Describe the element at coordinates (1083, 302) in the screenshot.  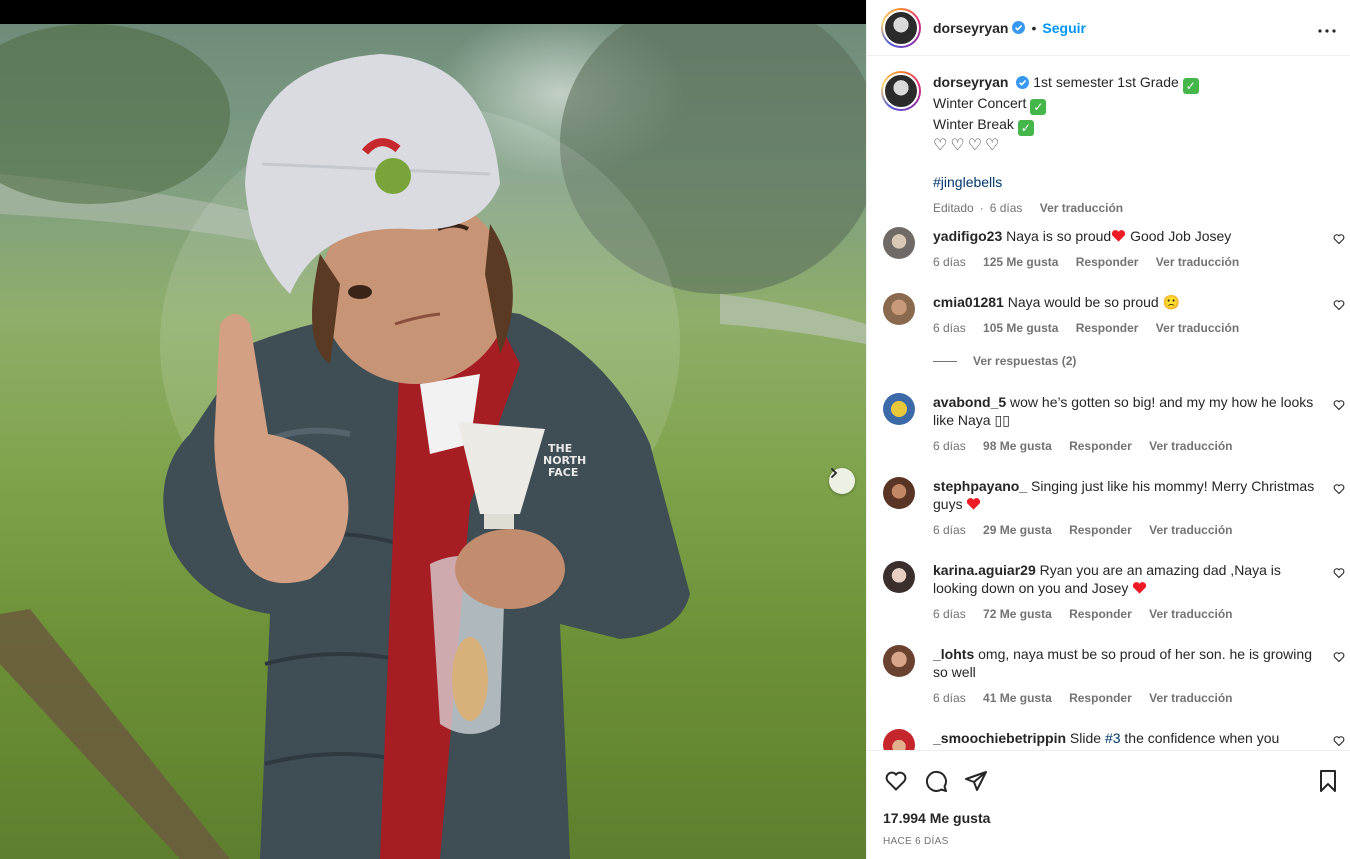
I see `comment-text: Naya would be so proud` at that location.